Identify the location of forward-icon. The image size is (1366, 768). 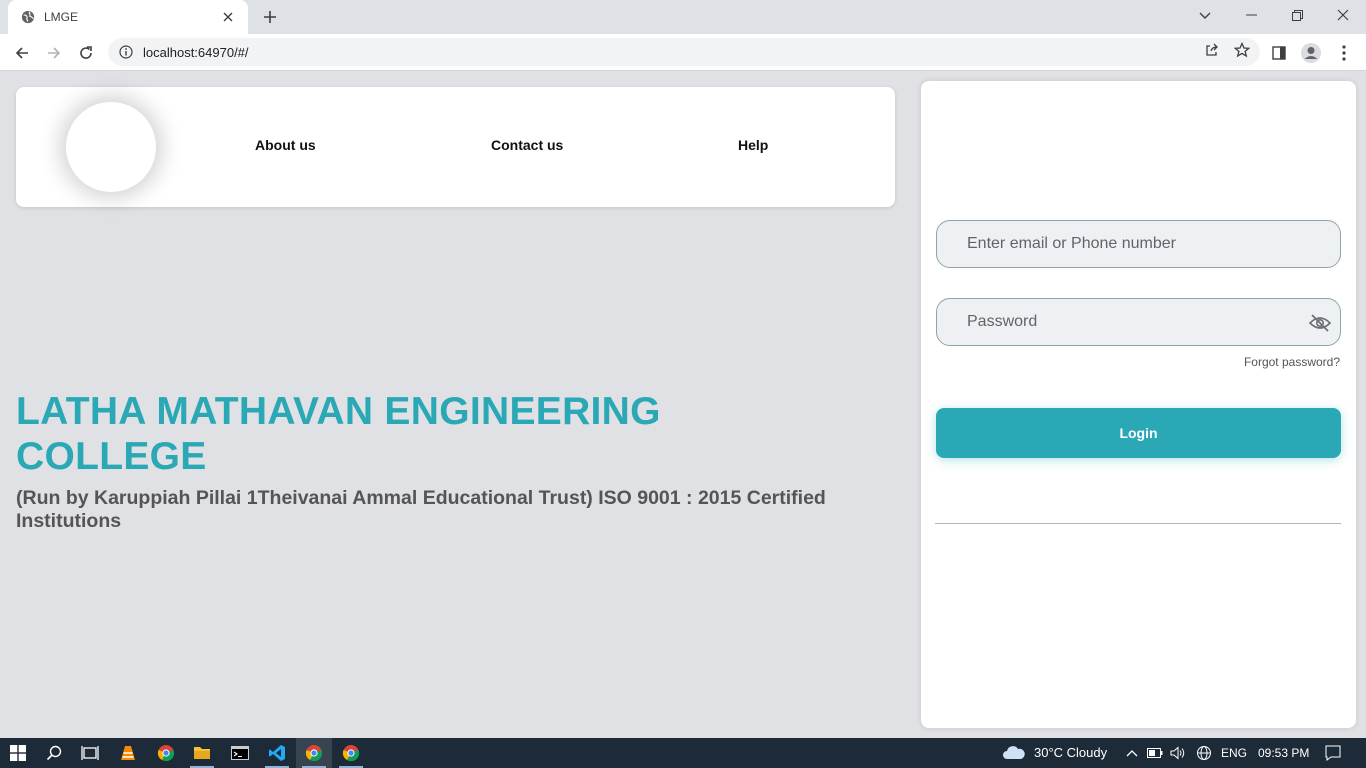
(54, 53).